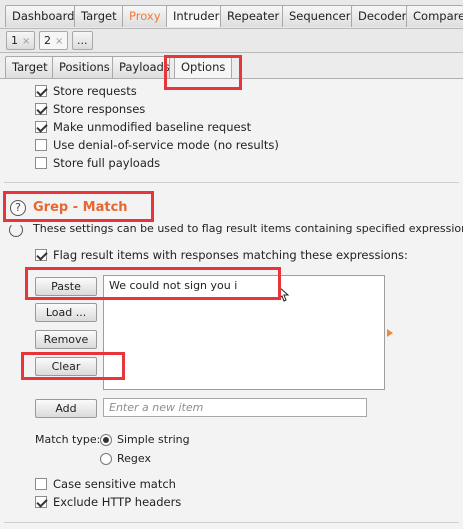 The height and width of the screenshot is (529, 463). Describe the element at coordinates (30, 67) in the screenshot. I see `subtab-target: Target` at that location.